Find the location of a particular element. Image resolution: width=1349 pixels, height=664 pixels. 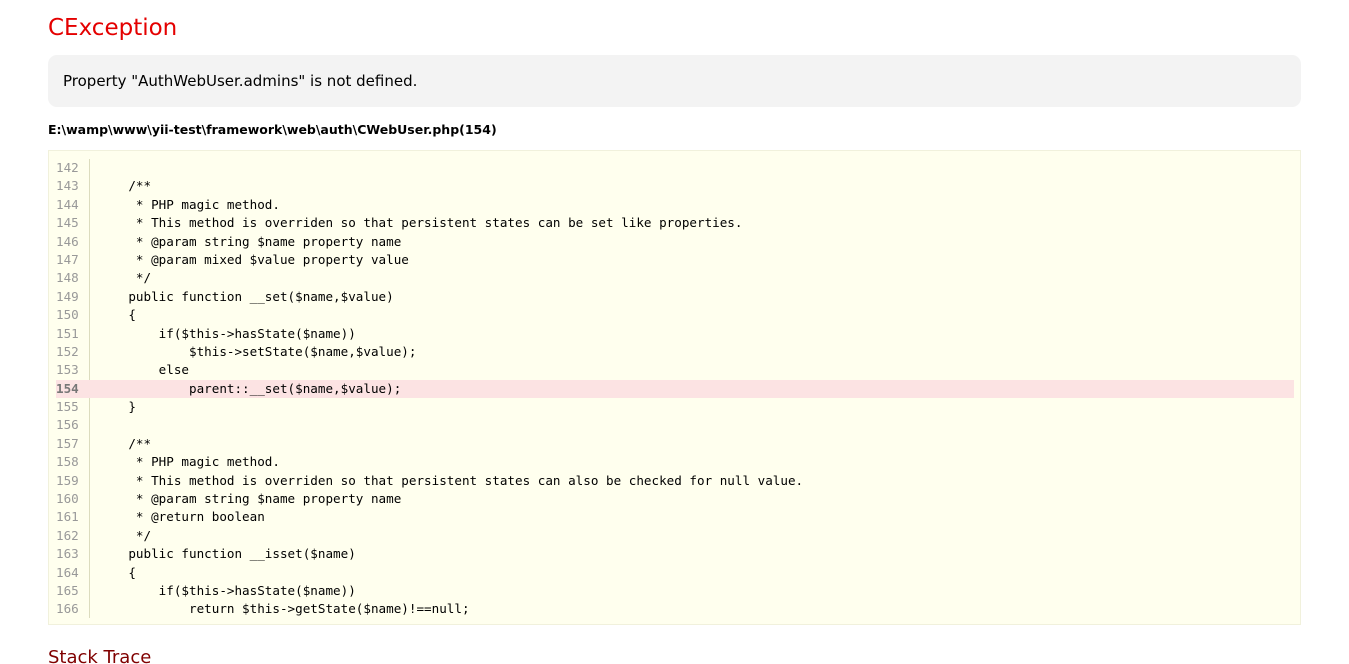

line-code: * @return boolean is located at coordinates (181, 517).